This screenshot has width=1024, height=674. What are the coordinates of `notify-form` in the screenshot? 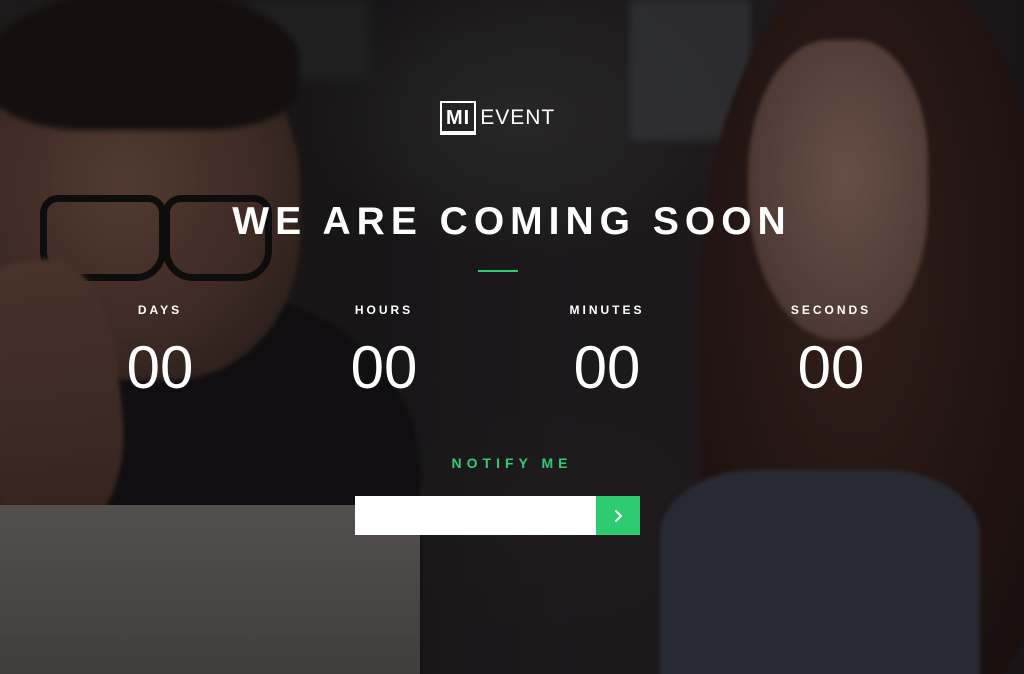 It's located at (497, 515).